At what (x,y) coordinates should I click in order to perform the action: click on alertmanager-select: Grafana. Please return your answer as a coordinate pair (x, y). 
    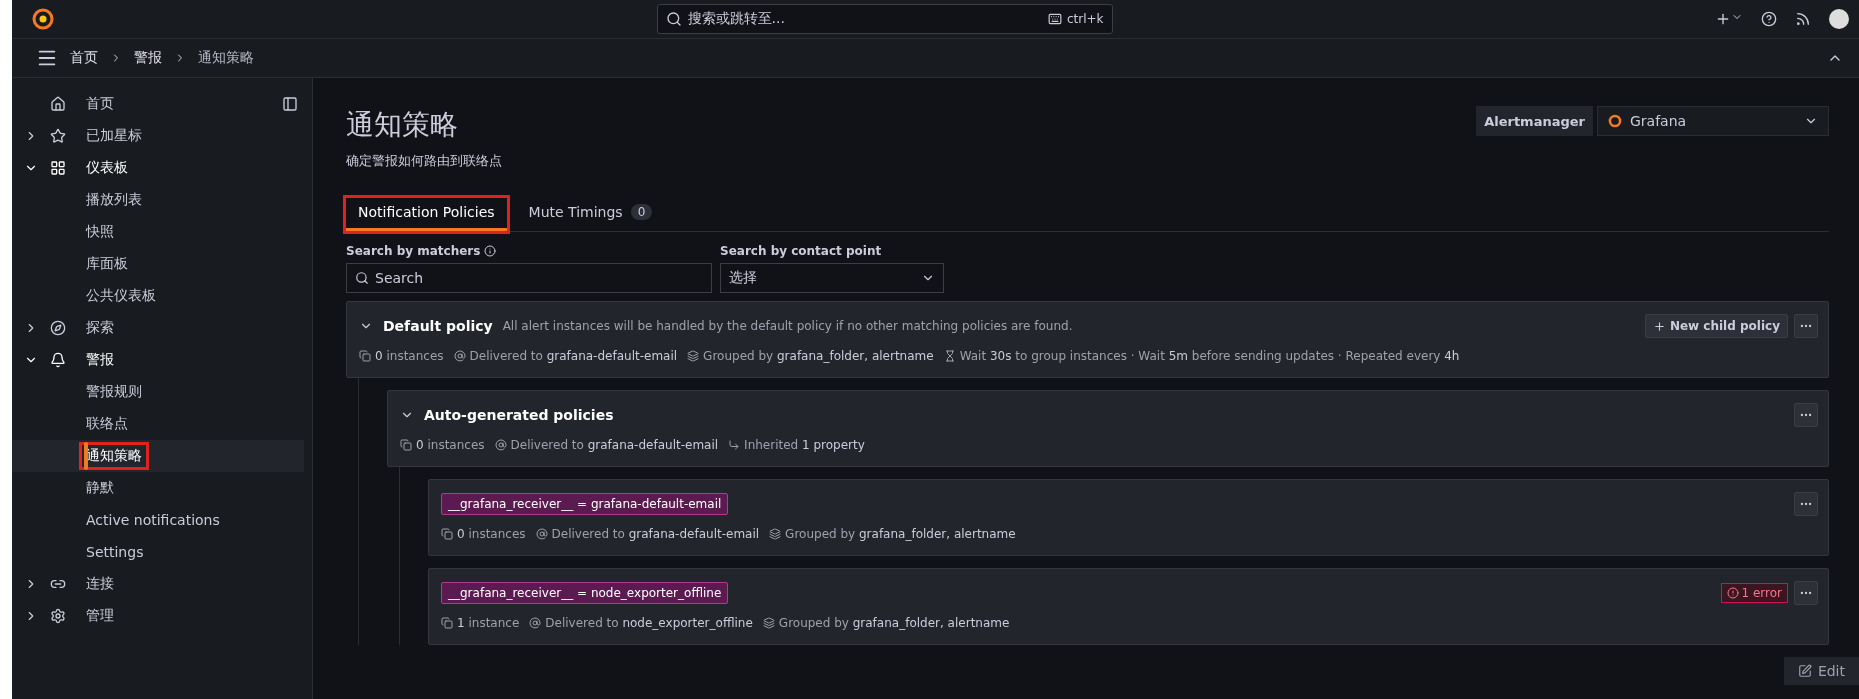
    Looking at the image, I should click on (1713, 121).